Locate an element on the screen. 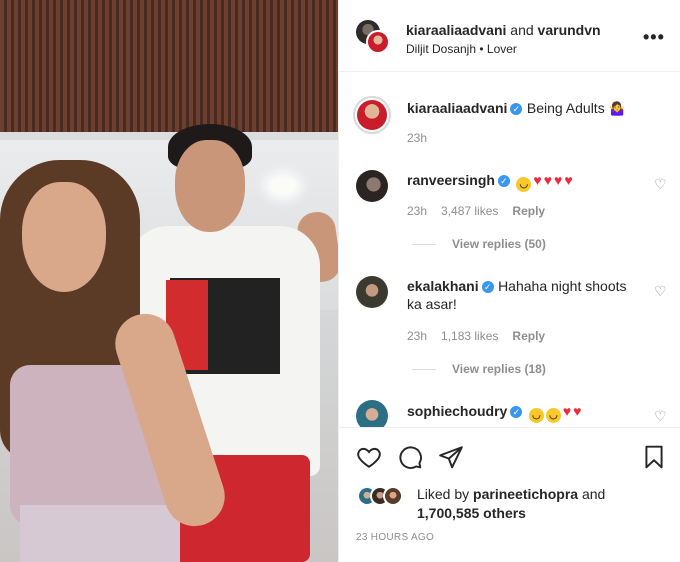 This screenshot has width=680, height=562. post-authors: kiaraaliaadvani and varundvn is located at coordinates (503, 30).